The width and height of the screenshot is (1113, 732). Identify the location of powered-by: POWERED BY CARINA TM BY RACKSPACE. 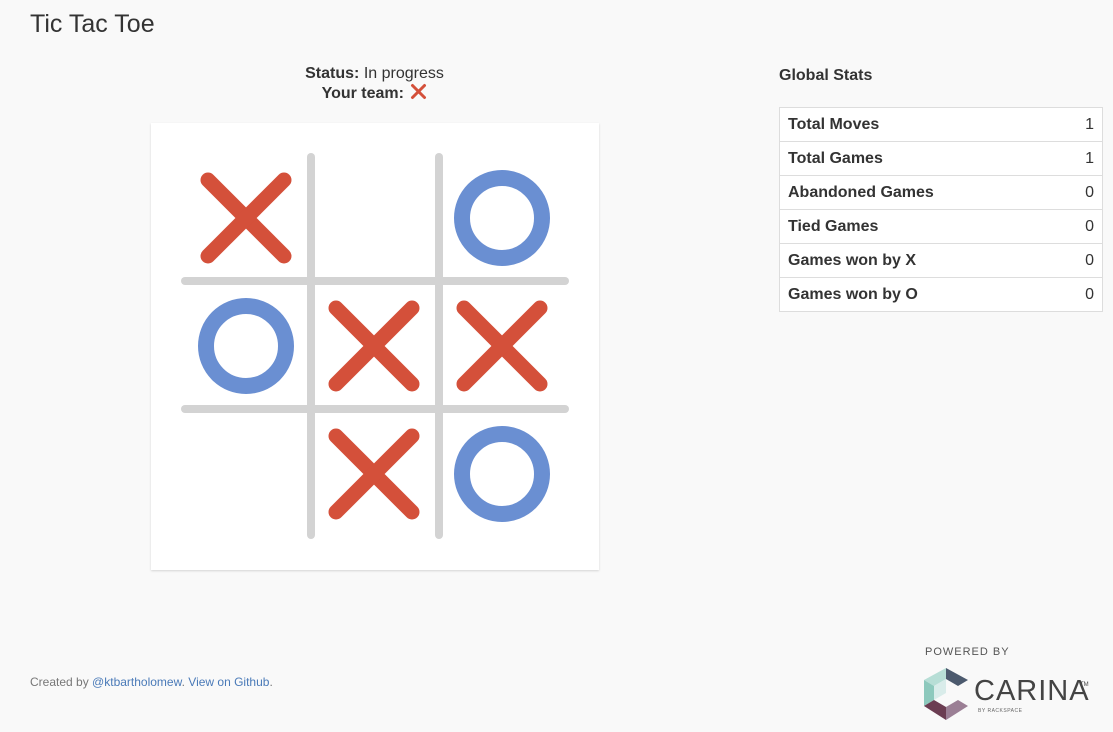
(1007, 683).